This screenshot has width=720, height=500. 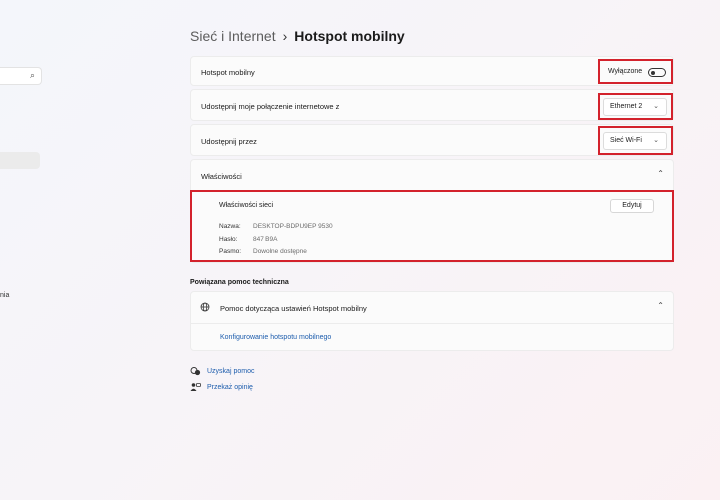 What do you see at coordinates (195, 388) in the screenshot?
I see `feedback-icon` at bounding box center [195, 388].